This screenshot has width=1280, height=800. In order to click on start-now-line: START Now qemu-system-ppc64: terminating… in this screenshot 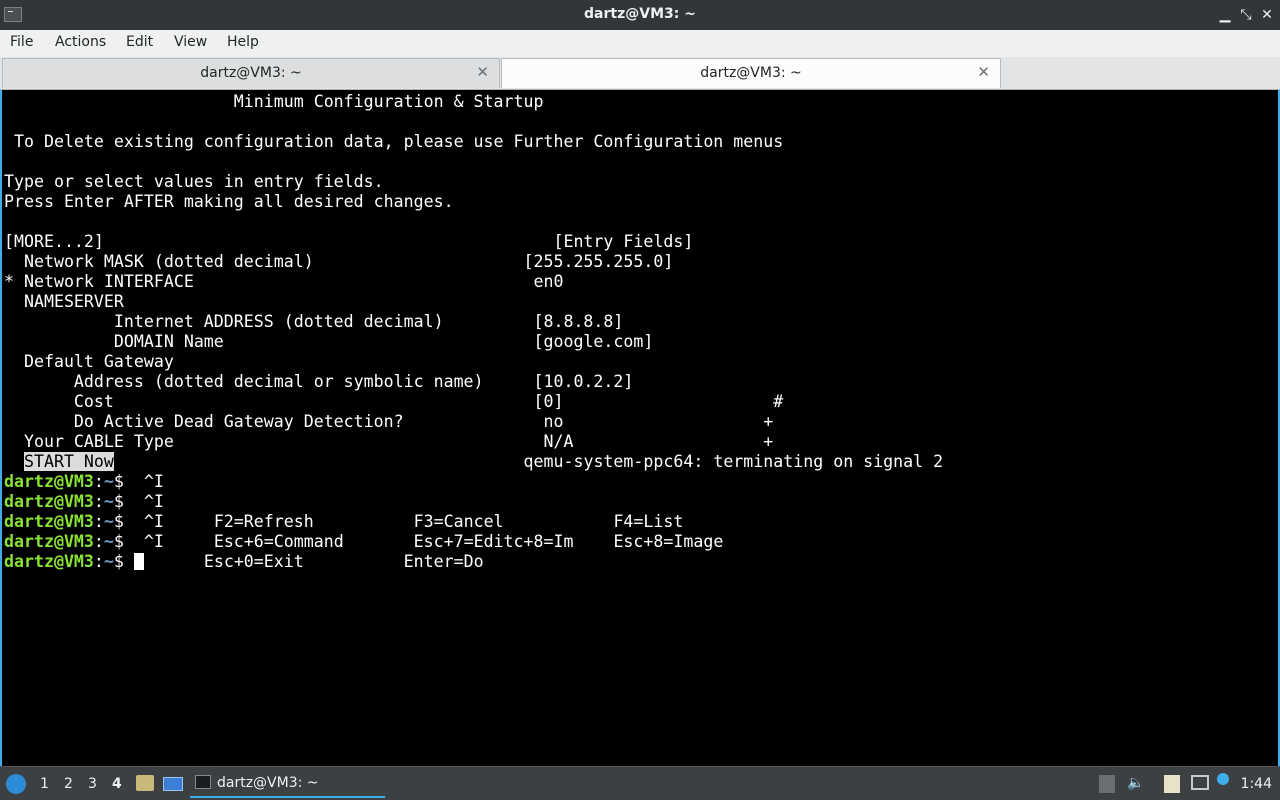, I will do `click(473, 462)`.